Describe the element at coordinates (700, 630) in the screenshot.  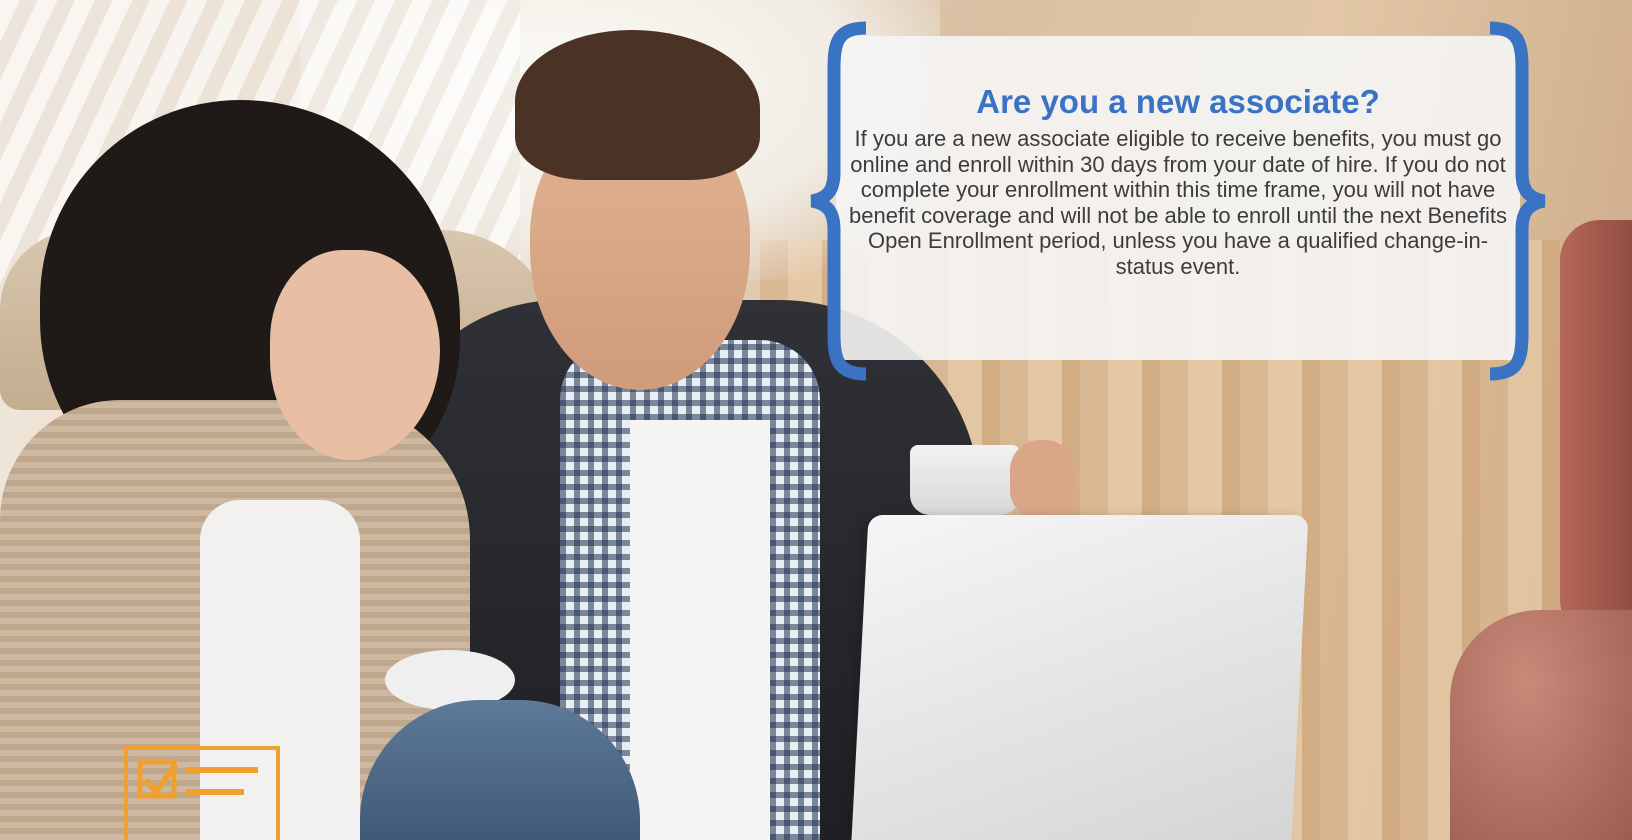
I see `man-tee` at that location.